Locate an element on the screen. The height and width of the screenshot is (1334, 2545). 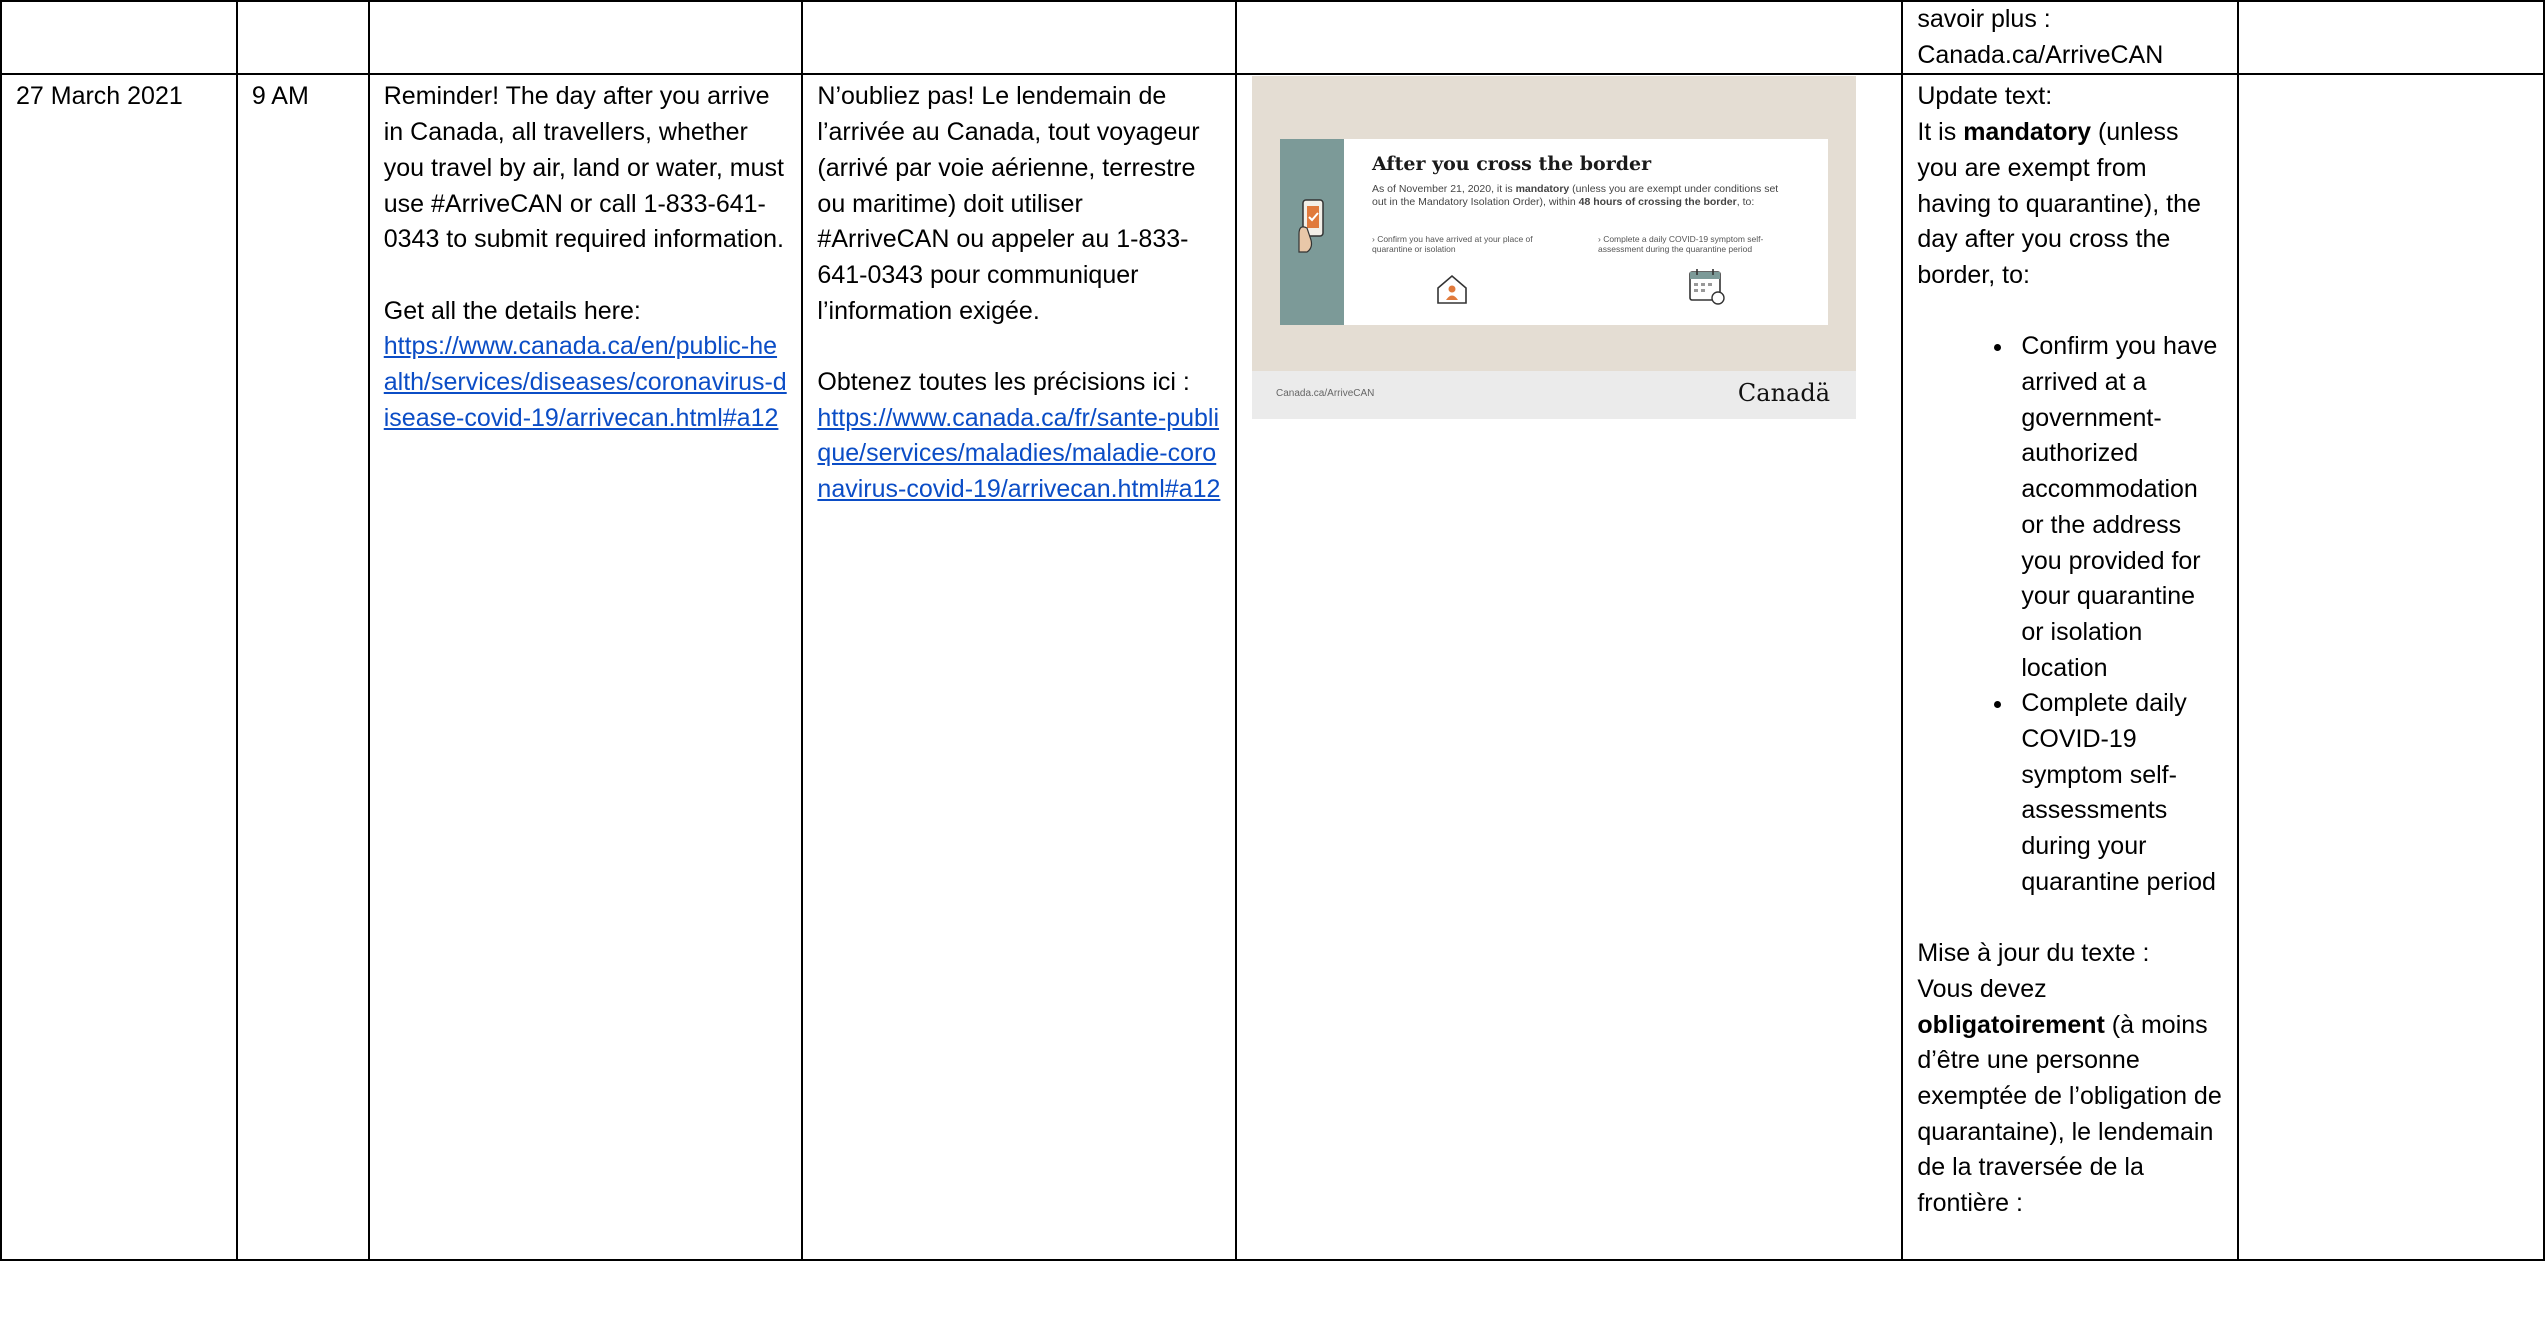
cell-notes: savoir plus : Canada.ca/ArriveCAN is located at coordinates (2070, 38).